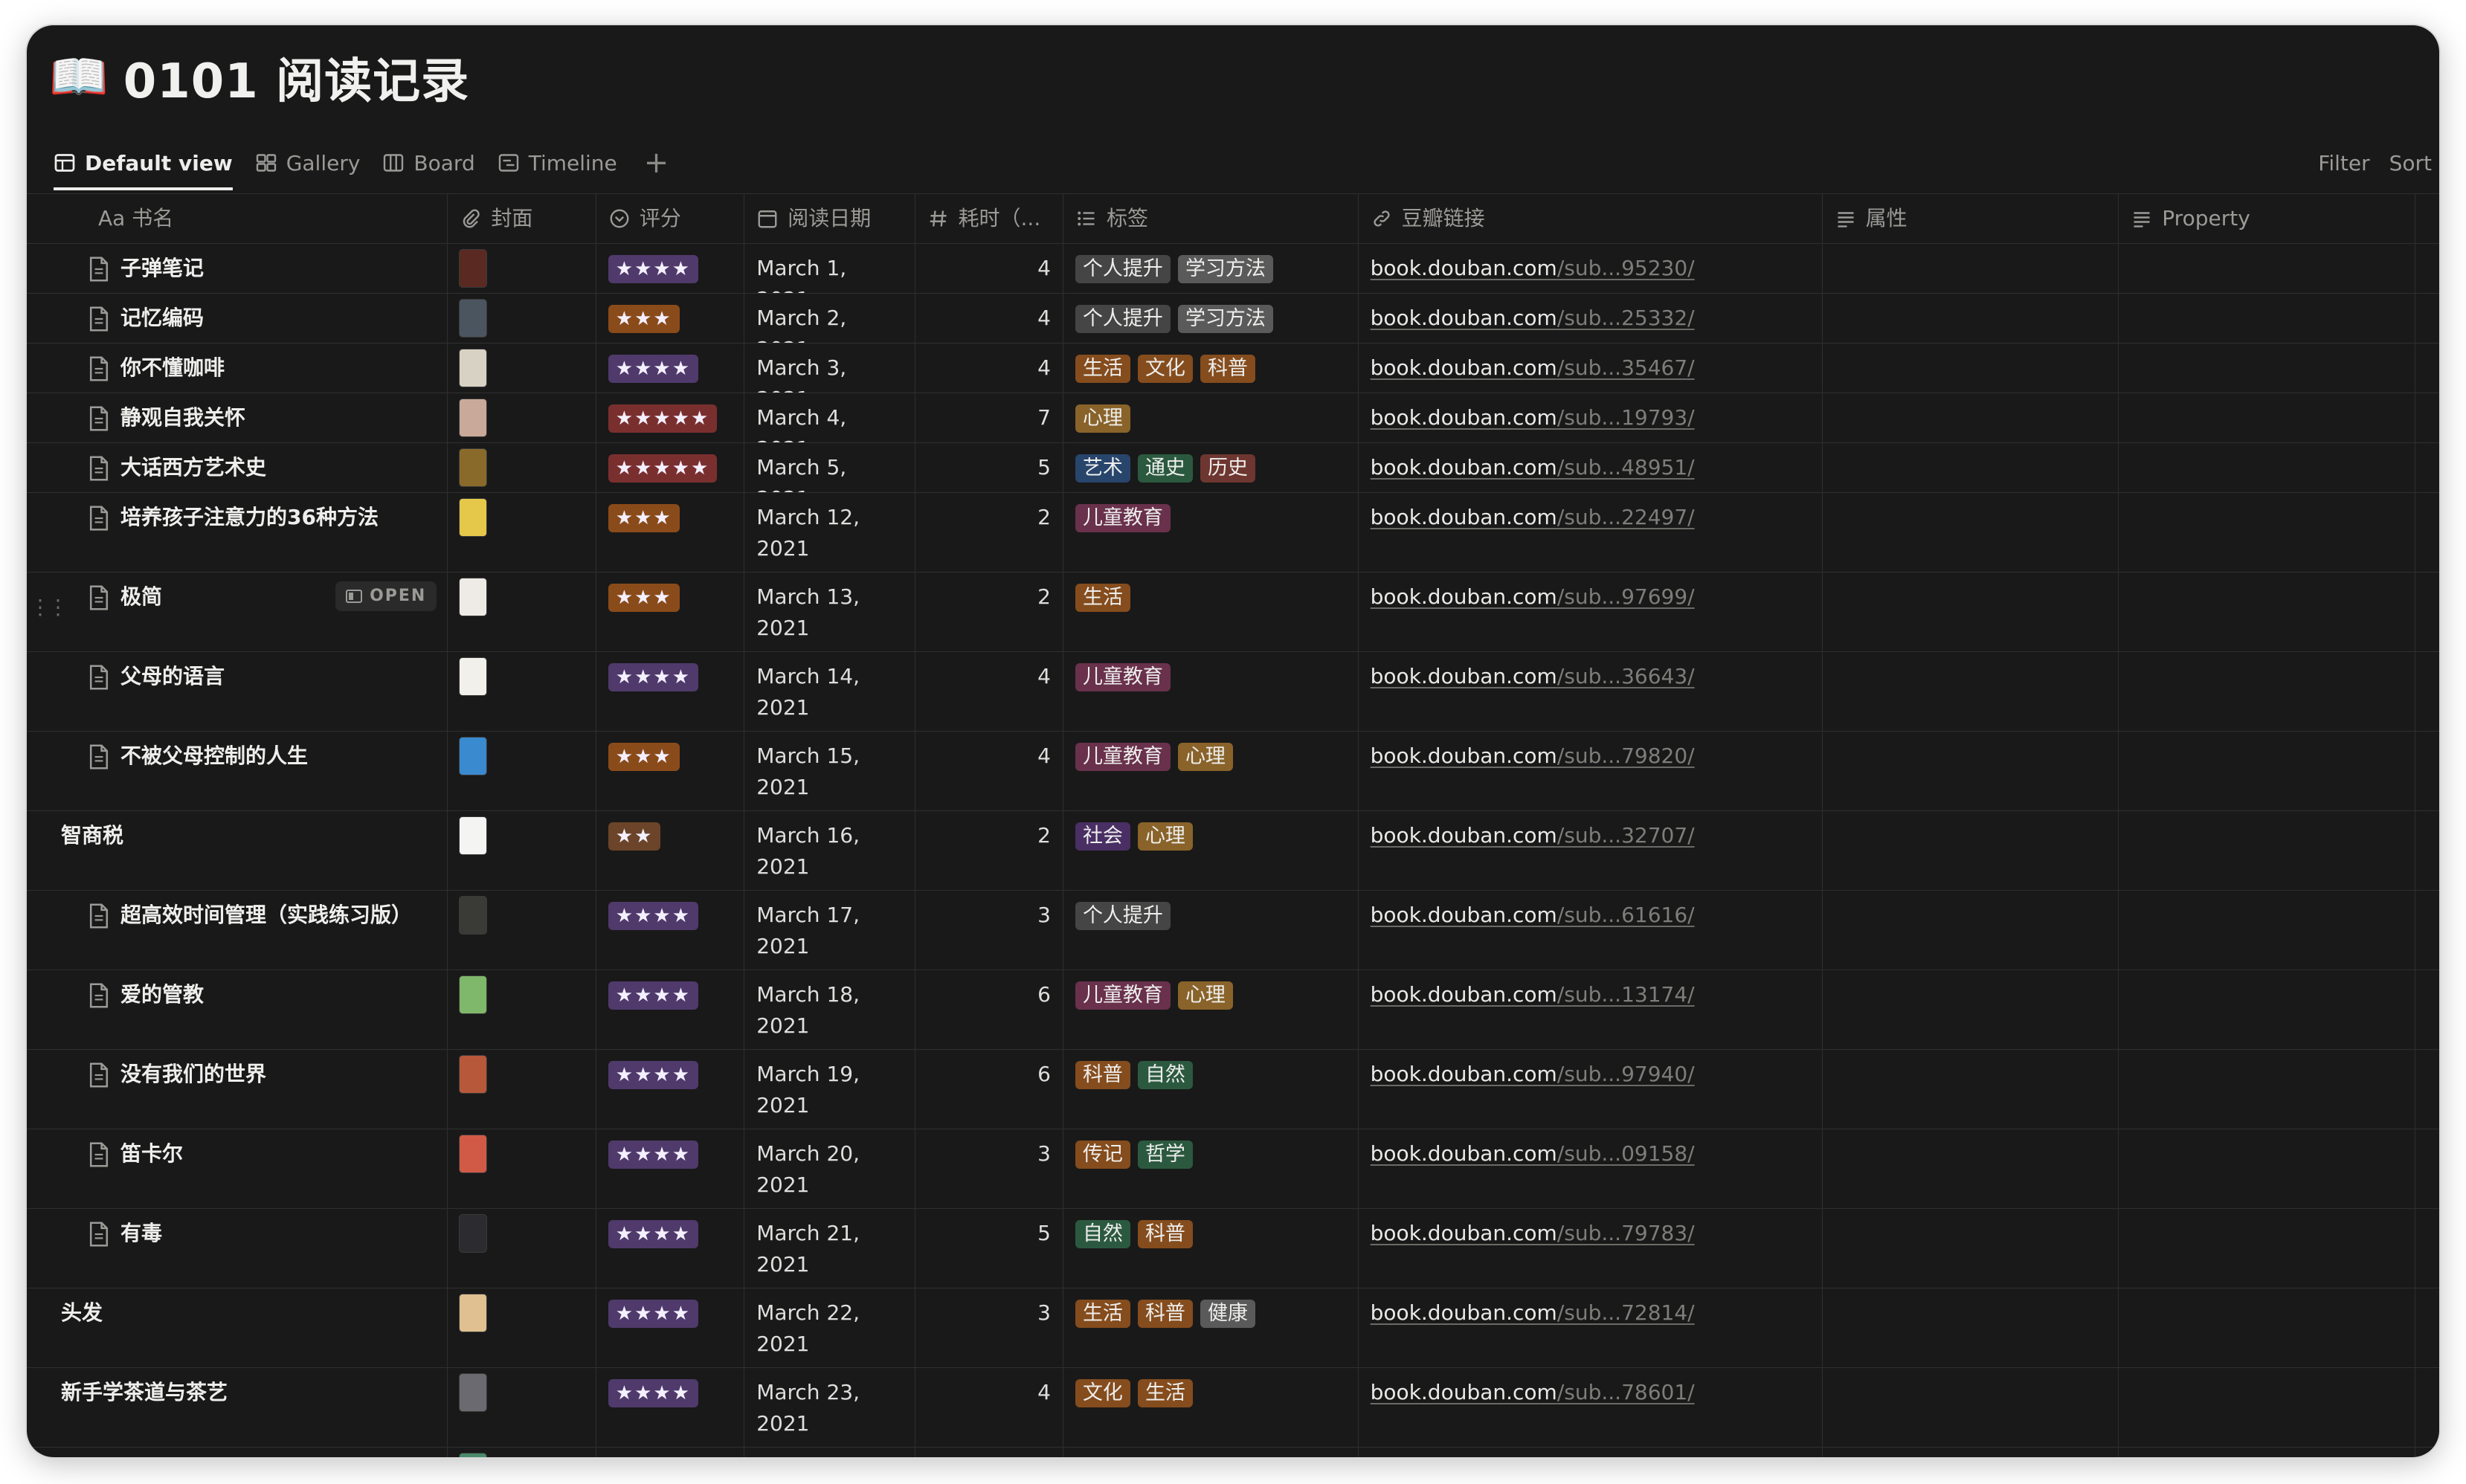  What do you see at coordinates (1533, 1074) in the screenshot?
I see `douban-link: book.douban.com/sub...97940/` at bounding box center [1533, 1074].